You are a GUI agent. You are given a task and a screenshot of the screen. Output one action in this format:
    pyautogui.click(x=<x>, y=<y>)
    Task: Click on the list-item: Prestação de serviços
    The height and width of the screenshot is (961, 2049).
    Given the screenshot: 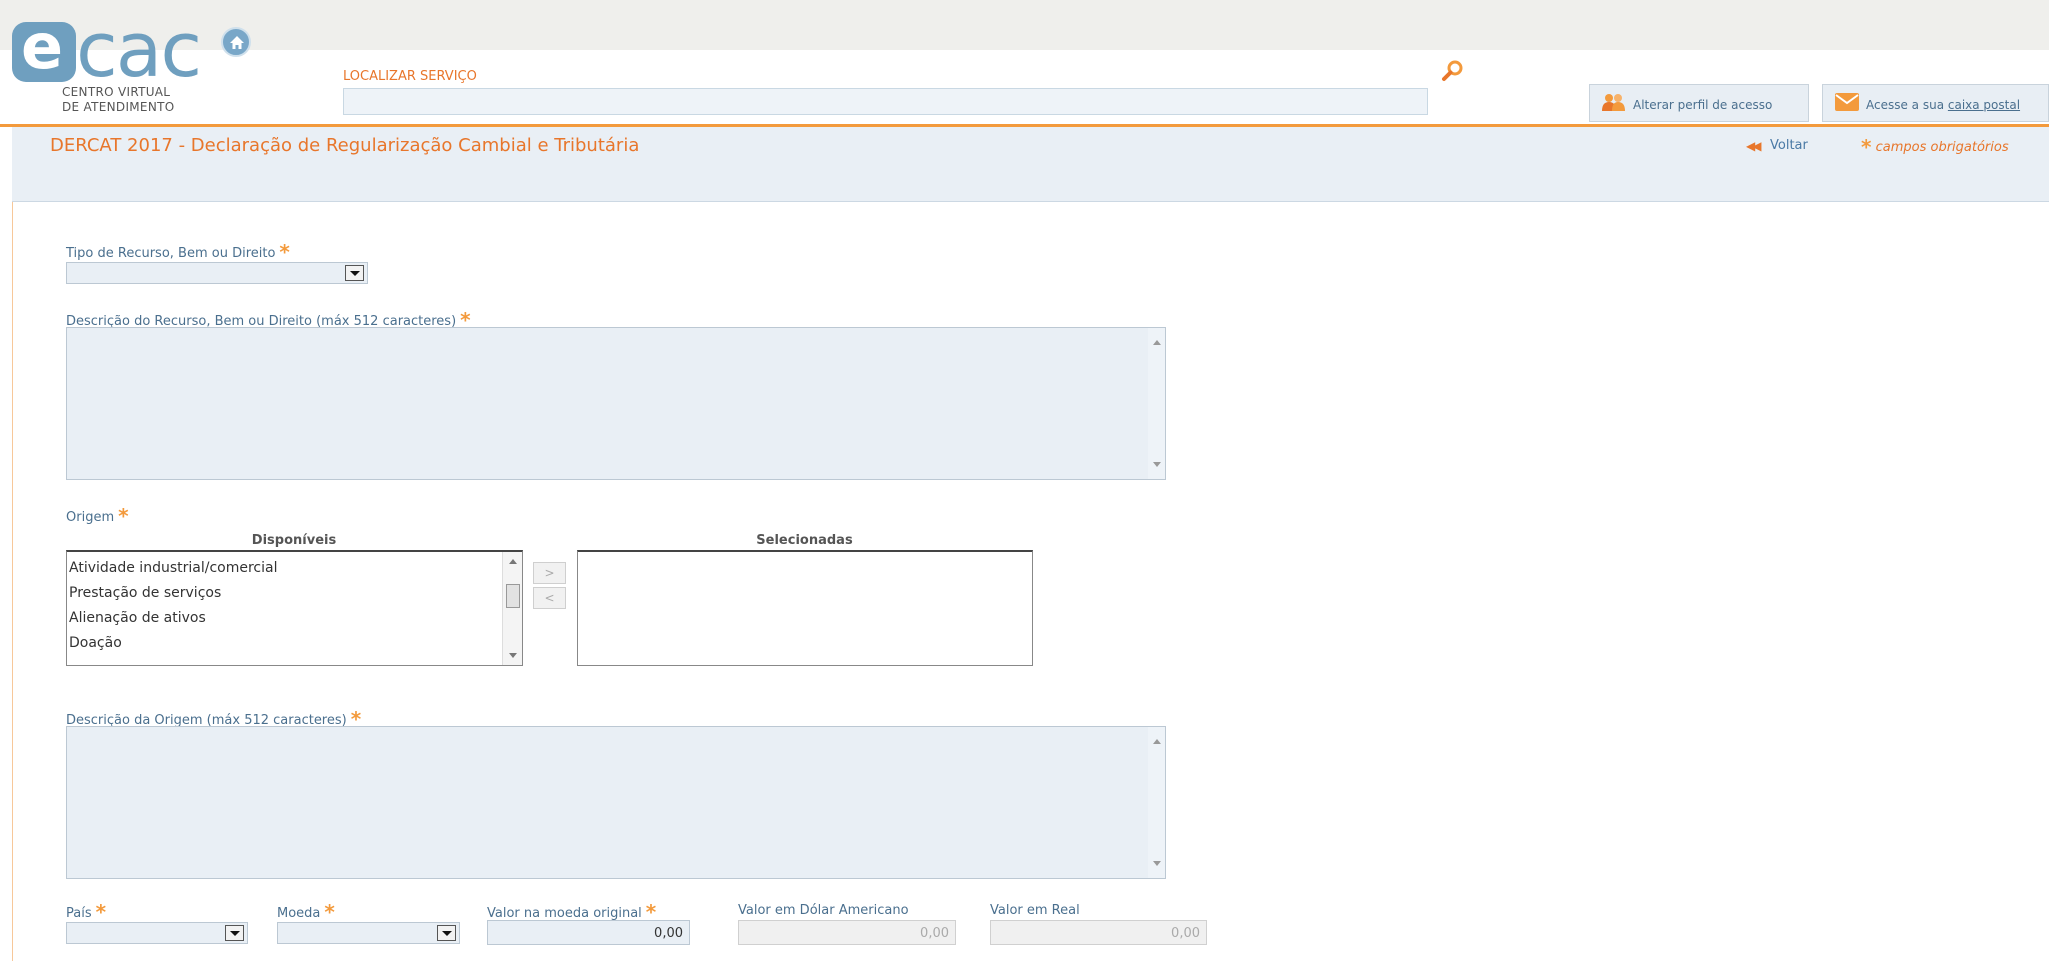 What is the action you would take?
    pyautogui.click(x=145, y=593)
    